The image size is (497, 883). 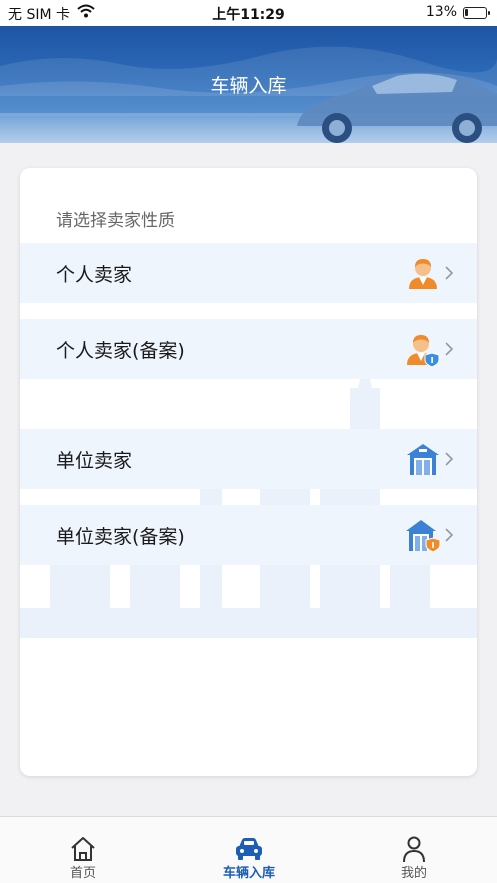 What do you see at coordinates (423, 536) in the screenshot?
I see `company-seller-registered-icon` at bounding box center [423, 536].